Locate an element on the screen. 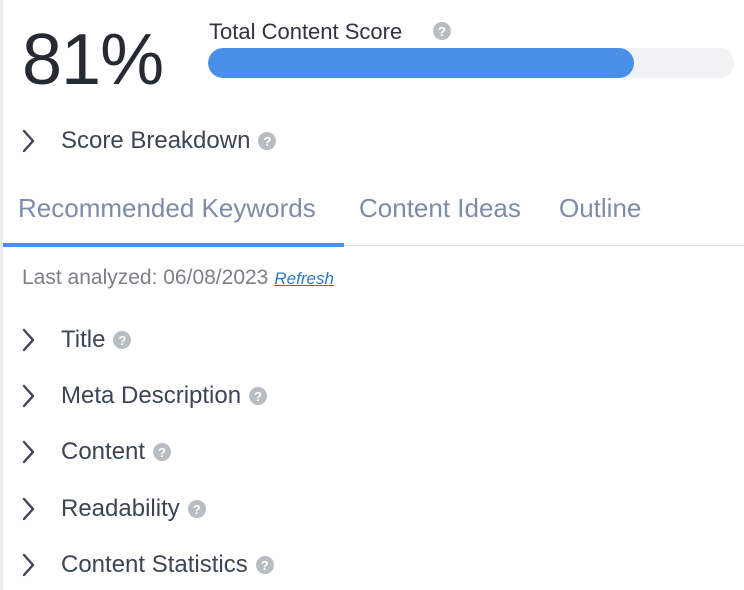  section-readability-toggle: Readability ? is located at coordinates (114, 509).